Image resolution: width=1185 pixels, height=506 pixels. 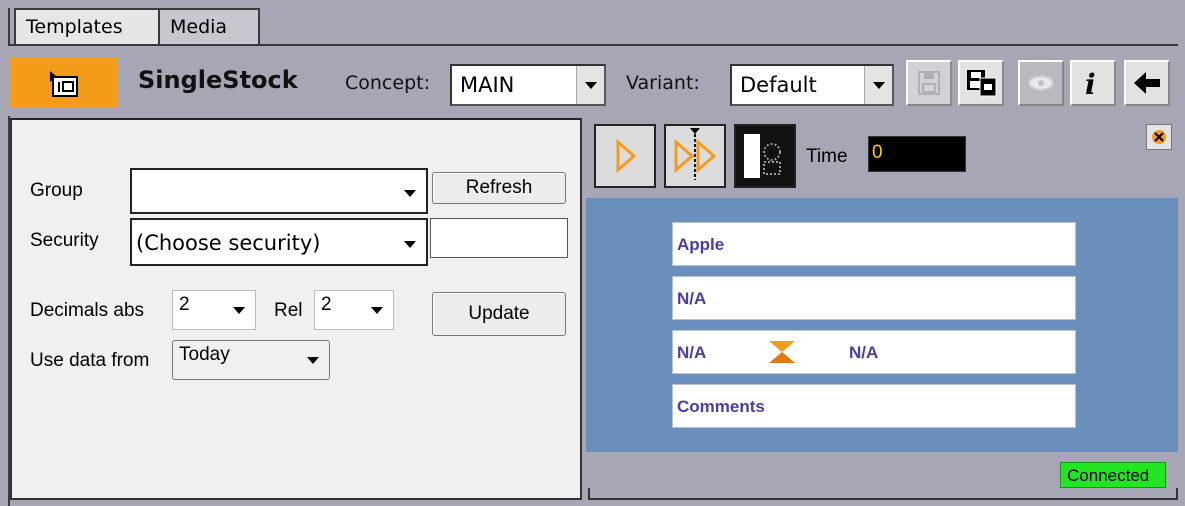 I want to click on security-label: Security, so click(x=64, y=240).